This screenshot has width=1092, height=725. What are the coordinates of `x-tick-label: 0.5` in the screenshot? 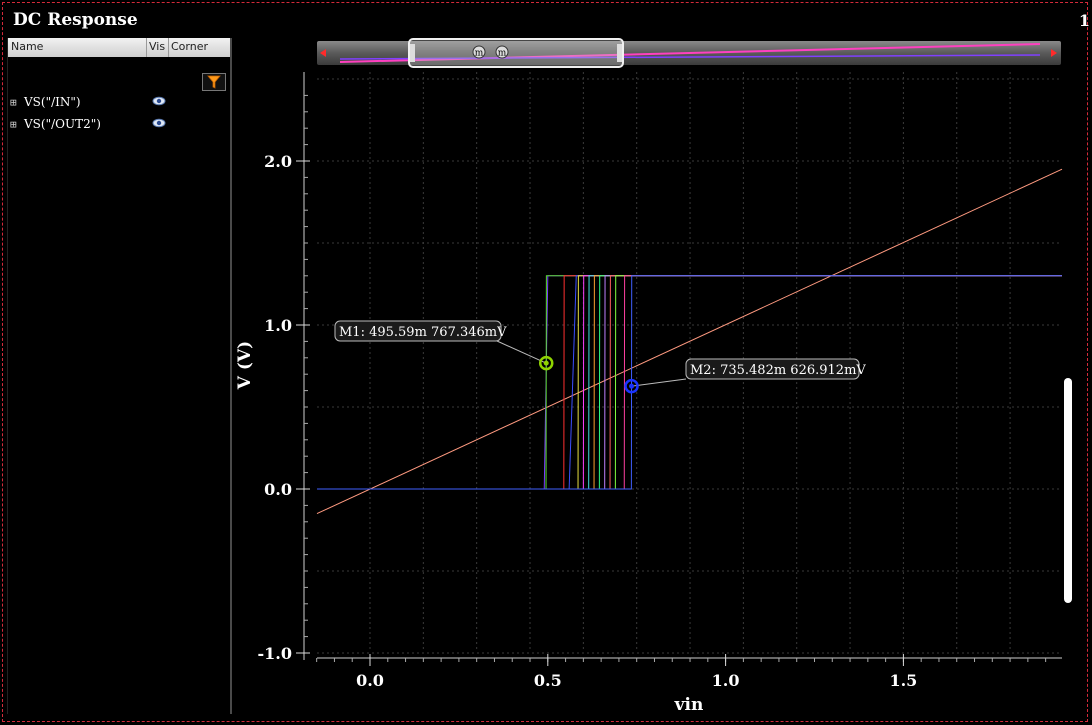 It's located at (548, 680).